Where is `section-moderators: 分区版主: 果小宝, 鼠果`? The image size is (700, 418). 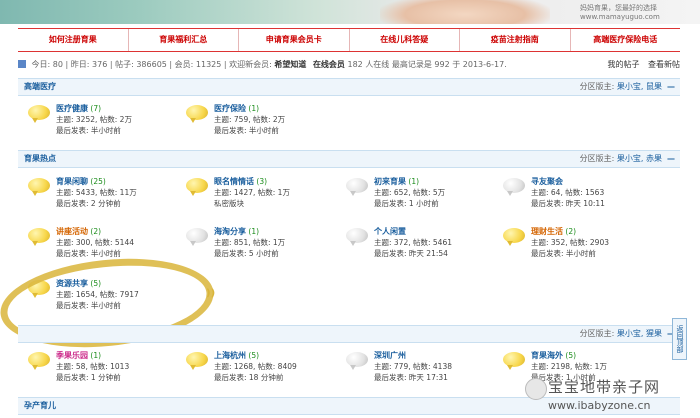
section-moderators: 分区版主: 果小宝, 鼠果 is located at coordinates (621, 87).